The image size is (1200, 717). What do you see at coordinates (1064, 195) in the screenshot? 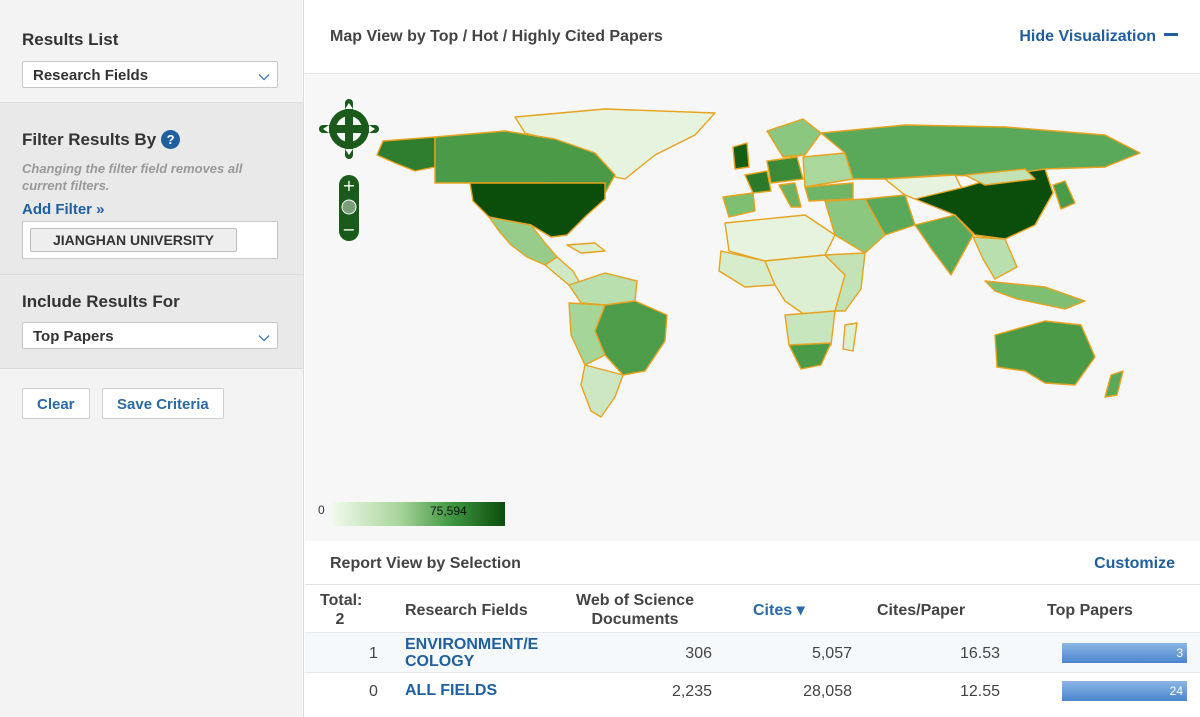
I see `country-korea-japan` at bounding box center [1064, 195].